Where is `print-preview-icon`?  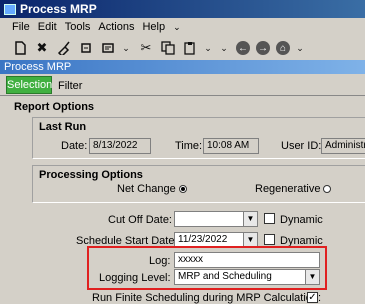
print-preview-icon is located at coordinates (108, 48).